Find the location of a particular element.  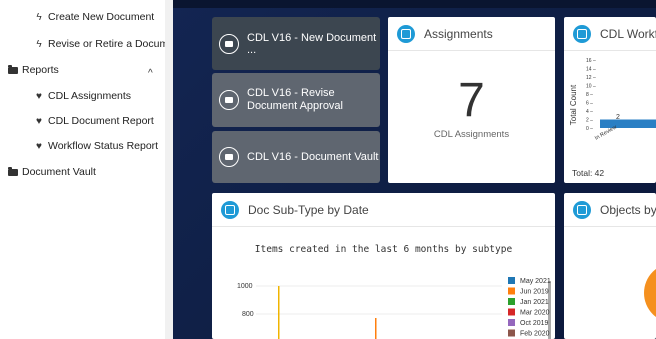

sidebar-item-create-new-document: ϟ Create New Document is located at coordinates (93, 17).